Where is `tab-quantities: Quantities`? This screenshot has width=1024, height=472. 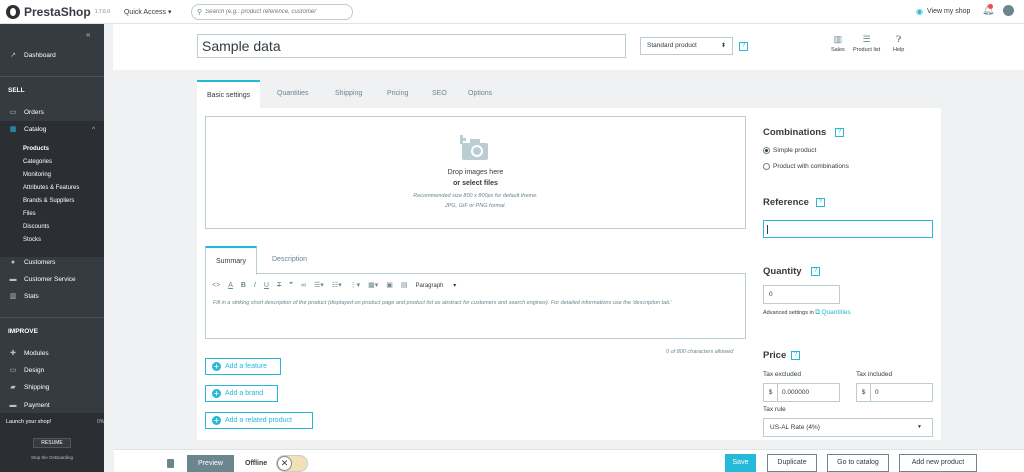 tab-quantities: Quantities is located at coordinates (293, 94).